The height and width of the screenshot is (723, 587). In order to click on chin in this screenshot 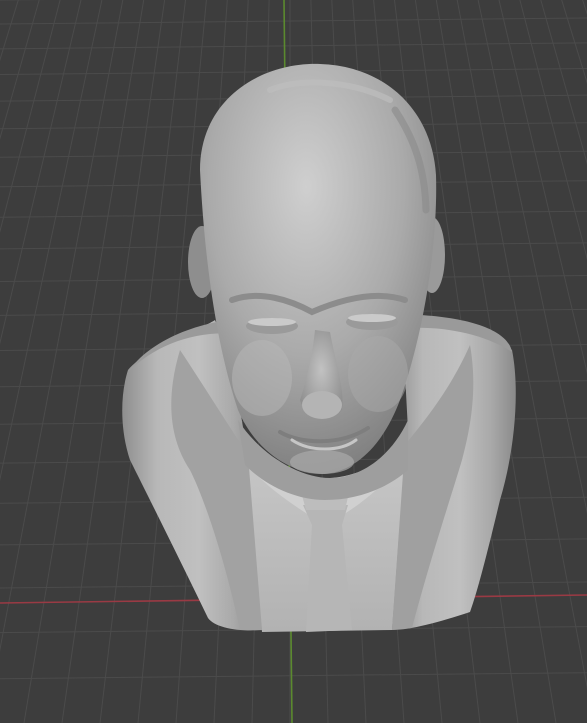, I will do `click(322, 462)`.